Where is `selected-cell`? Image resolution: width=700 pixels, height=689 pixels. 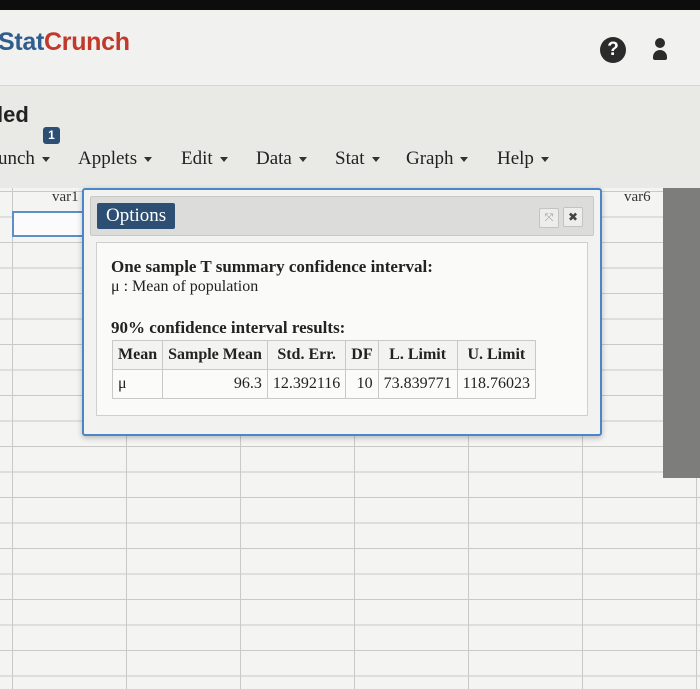
selected-cell is located at coordinates (50, 224).